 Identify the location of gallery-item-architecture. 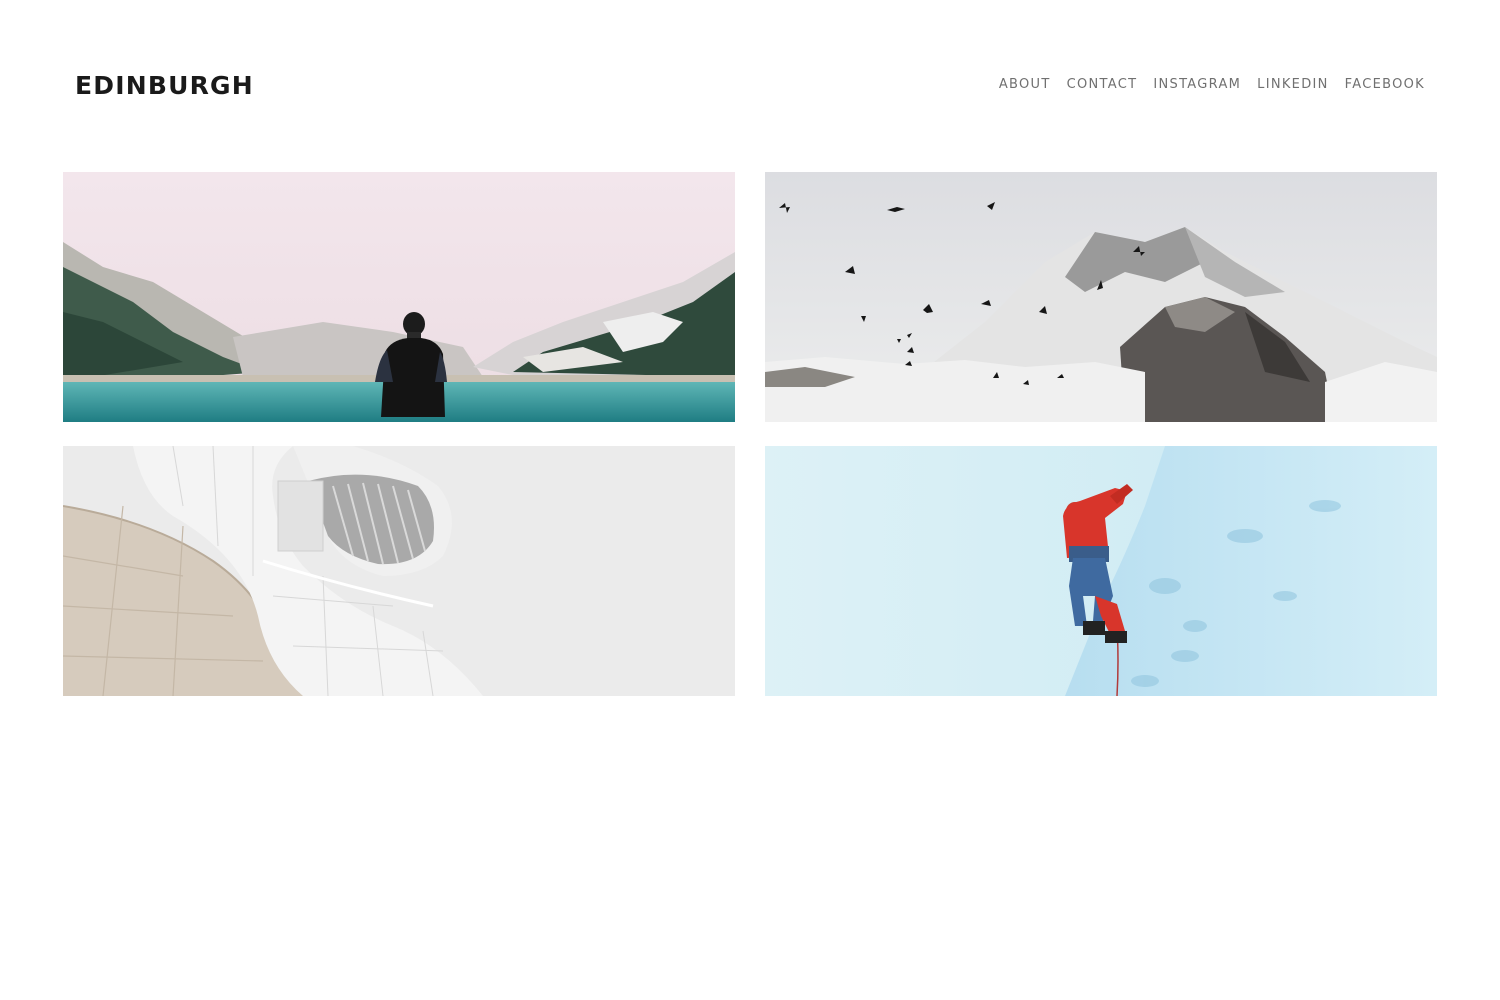
(399, 571).